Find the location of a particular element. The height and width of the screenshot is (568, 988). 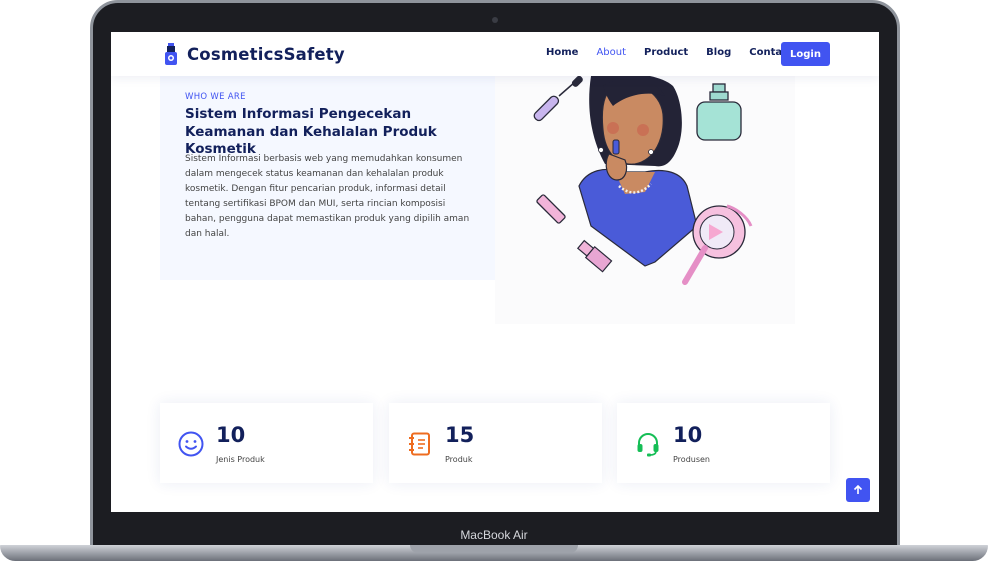

back-to-top-button is located at coordinates (858, 490).